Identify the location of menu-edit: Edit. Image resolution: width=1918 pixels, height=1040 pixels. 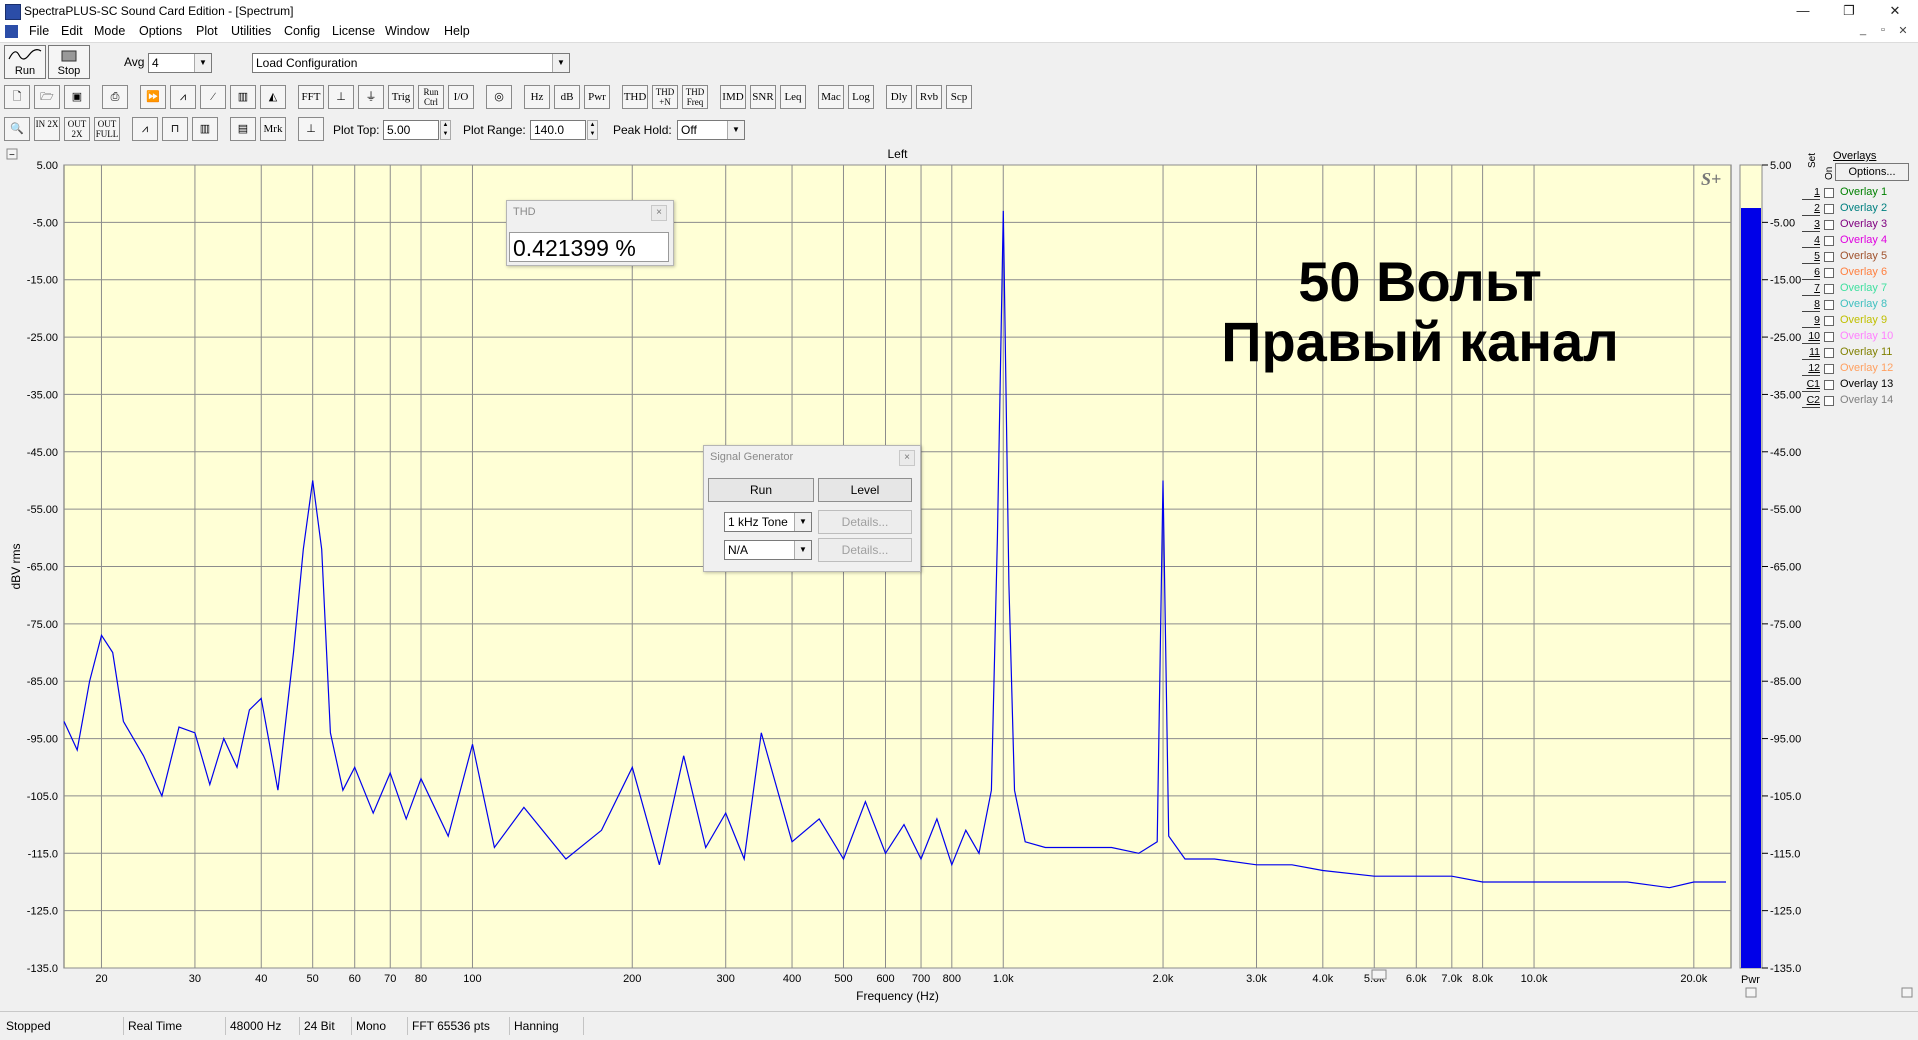
(72, 31).